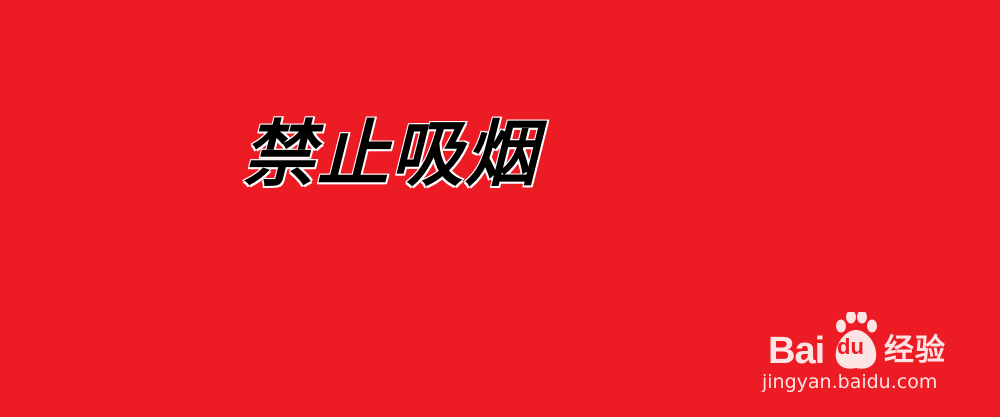  What do you see at coordinates (875, 358) in the screenshot?
I see `baidu-jingyan-watermark: Bai du 经验 jingyan.baidu.com` at bounding box center [875, 358].